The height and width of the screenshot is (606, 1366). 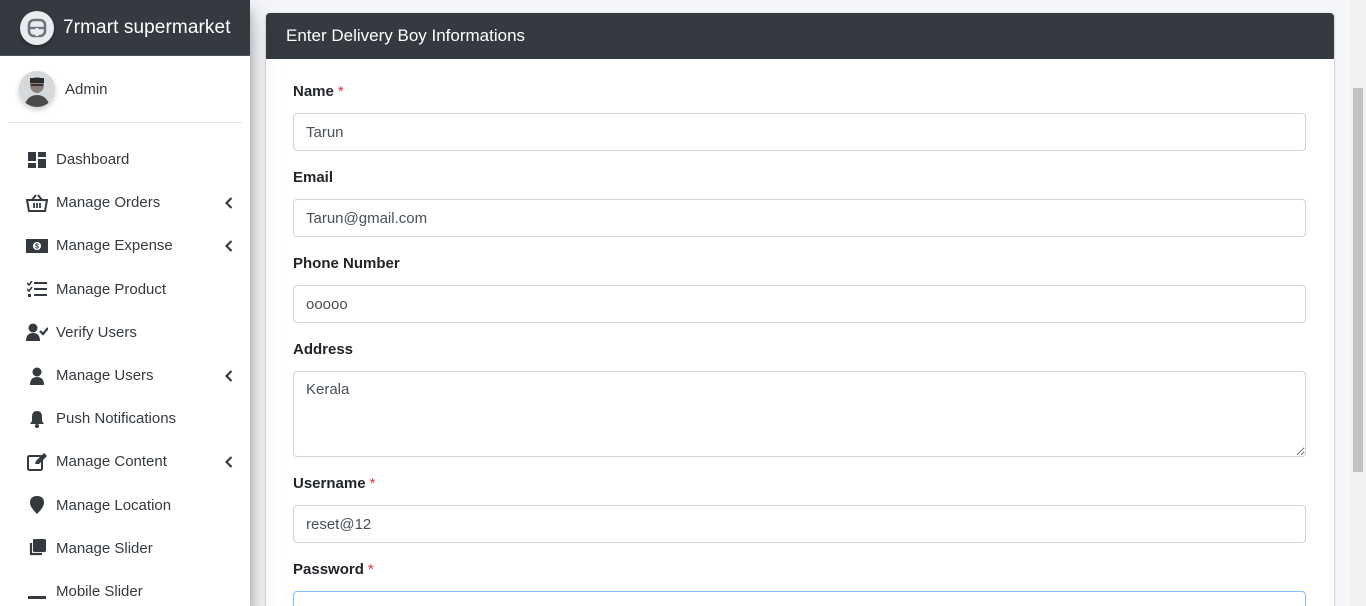 What do you see at coordinates (37, 332) in the screenshot?
I see `user-check-icon` at bounding box center [37, 332].